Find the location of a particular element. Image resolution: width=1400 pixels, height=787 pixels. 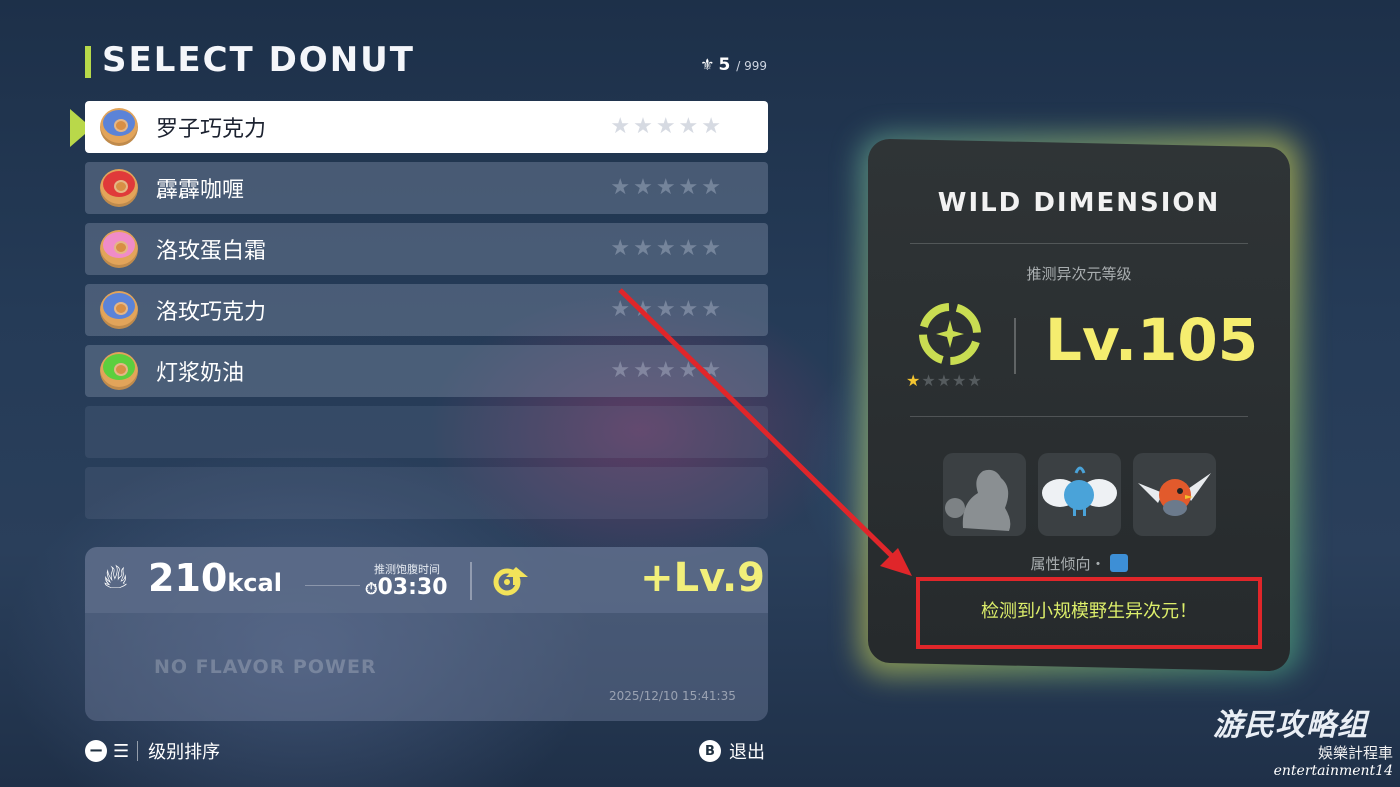

satiety-time-value: ⏱︎03:30 is located at coordinates (406, 587).